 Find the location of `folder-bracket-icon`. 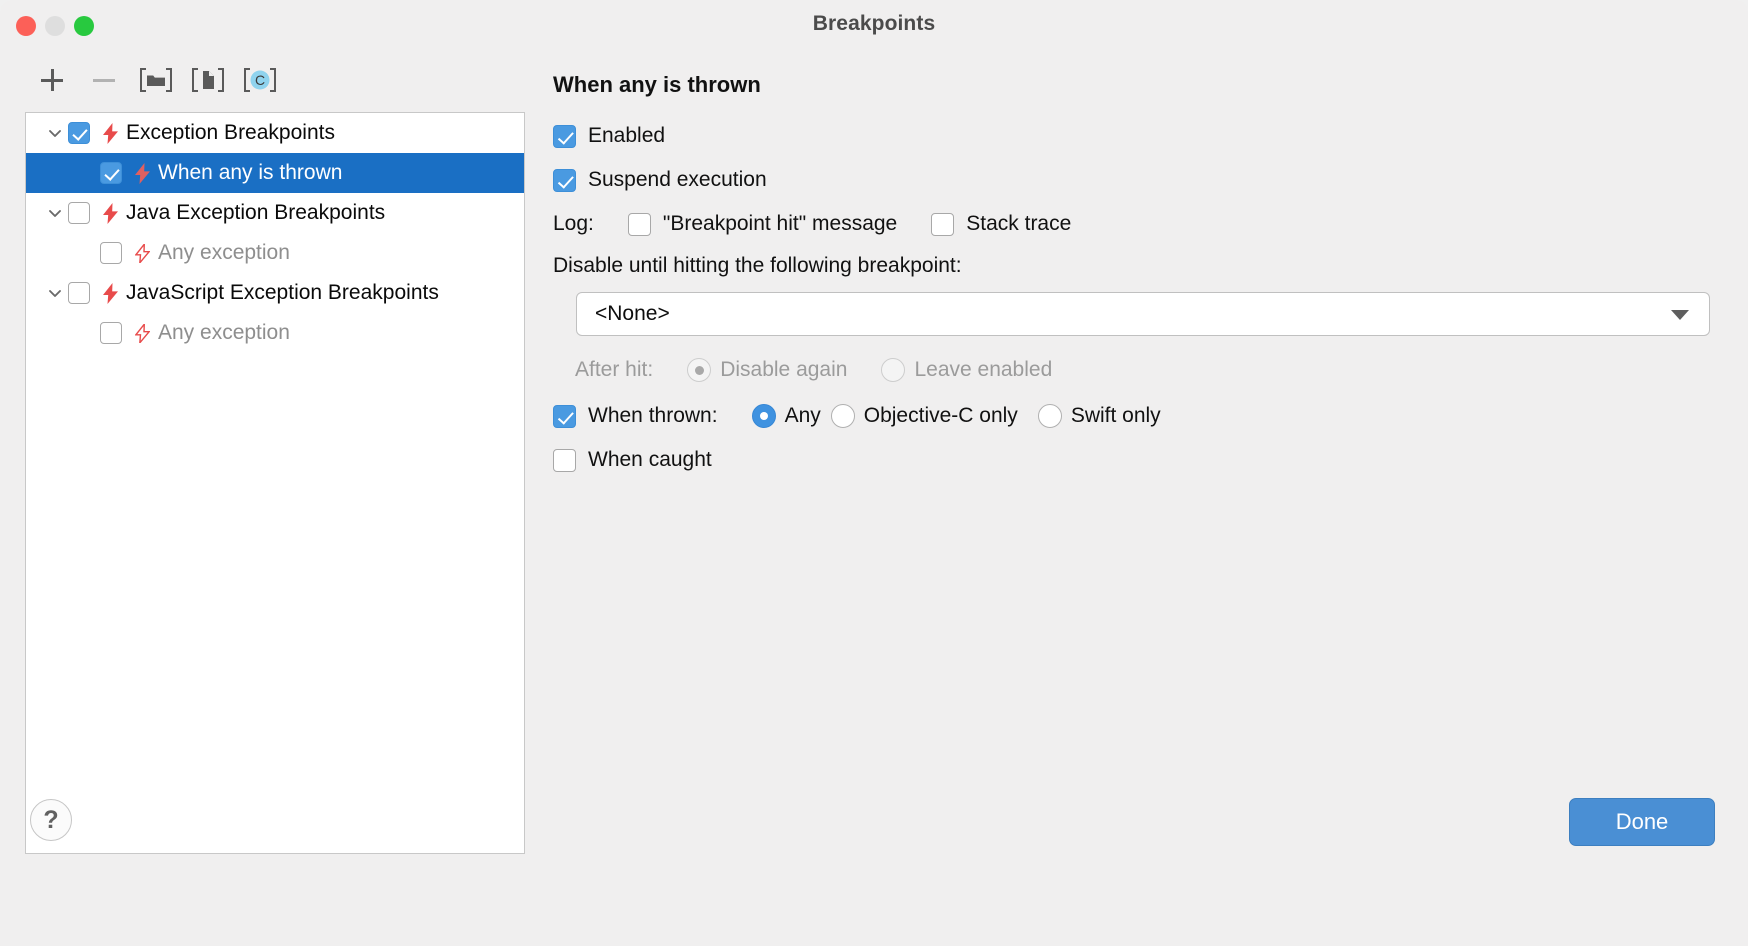

folder-bracket-icon is located at coordinates (156, 80).